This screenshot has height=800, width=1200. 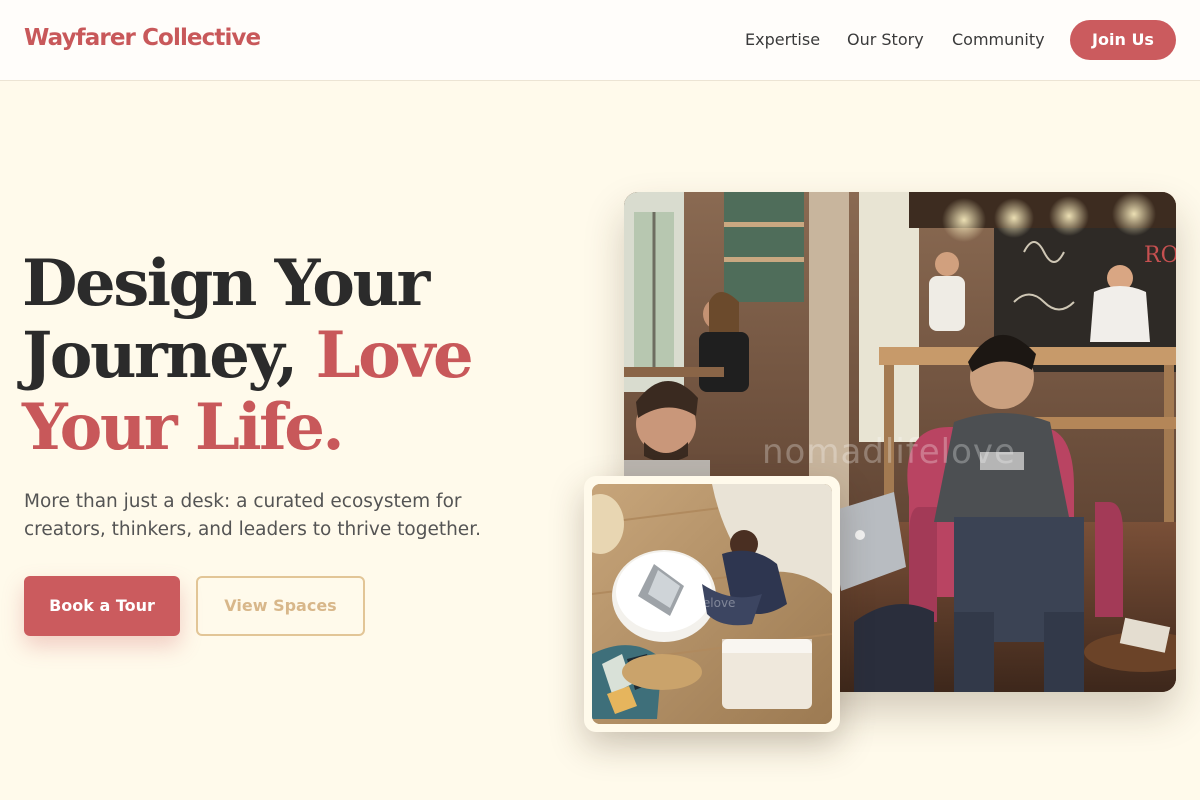 I want to click on lounge-photo: lifelove, so click(x=712, y=604).